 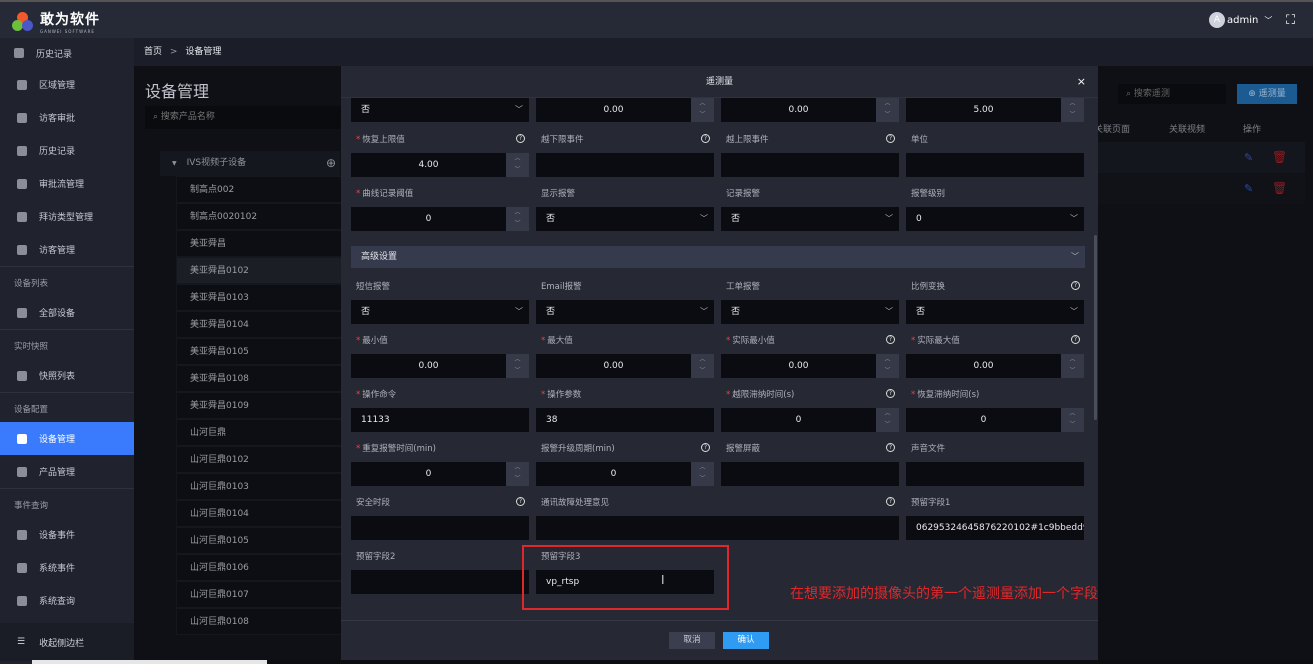 What do you see at coordinates (261, 351) in the screenshot?
I see `tree-item: 美亚舜昌0105` at bounding box center [261, 351].